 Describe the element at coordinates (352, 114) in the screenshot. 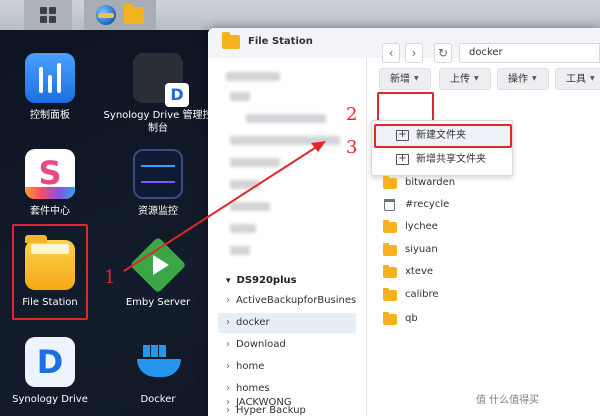

I see `annotation-step-2: 2` at that location.